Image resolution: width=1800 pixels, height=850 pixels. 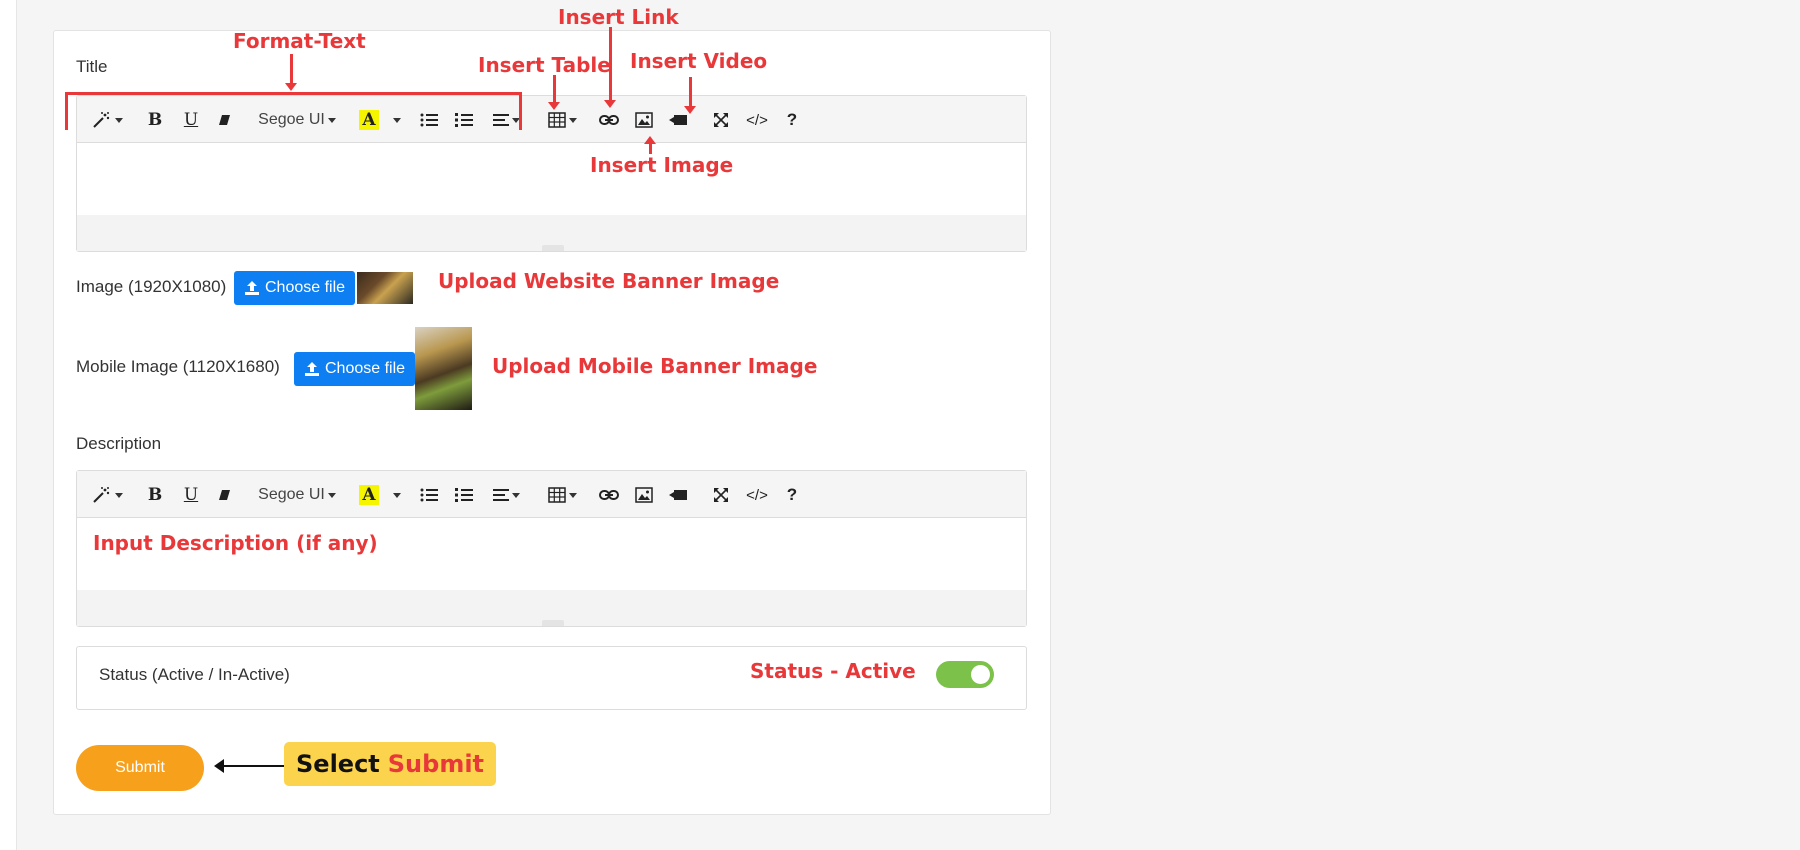 I want to click on title-edit-area, so click(x=551, y=179).